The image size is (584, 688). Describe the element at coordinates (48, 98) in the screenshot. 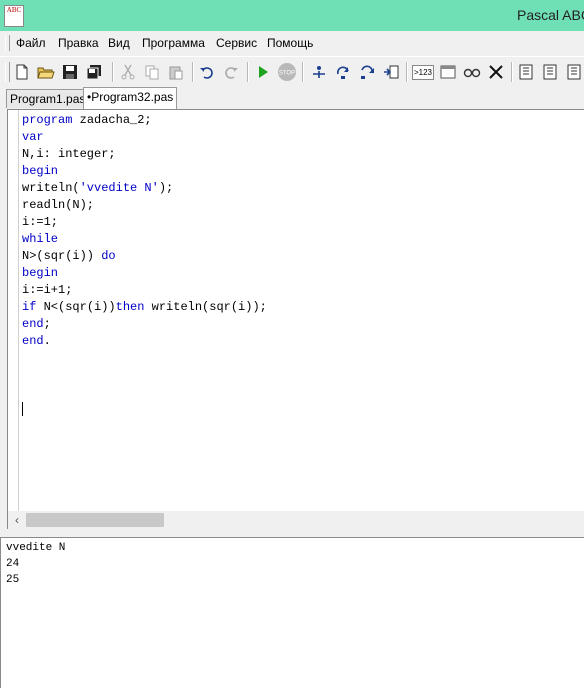

I see `tab-program1: Program1.pas` at that location.